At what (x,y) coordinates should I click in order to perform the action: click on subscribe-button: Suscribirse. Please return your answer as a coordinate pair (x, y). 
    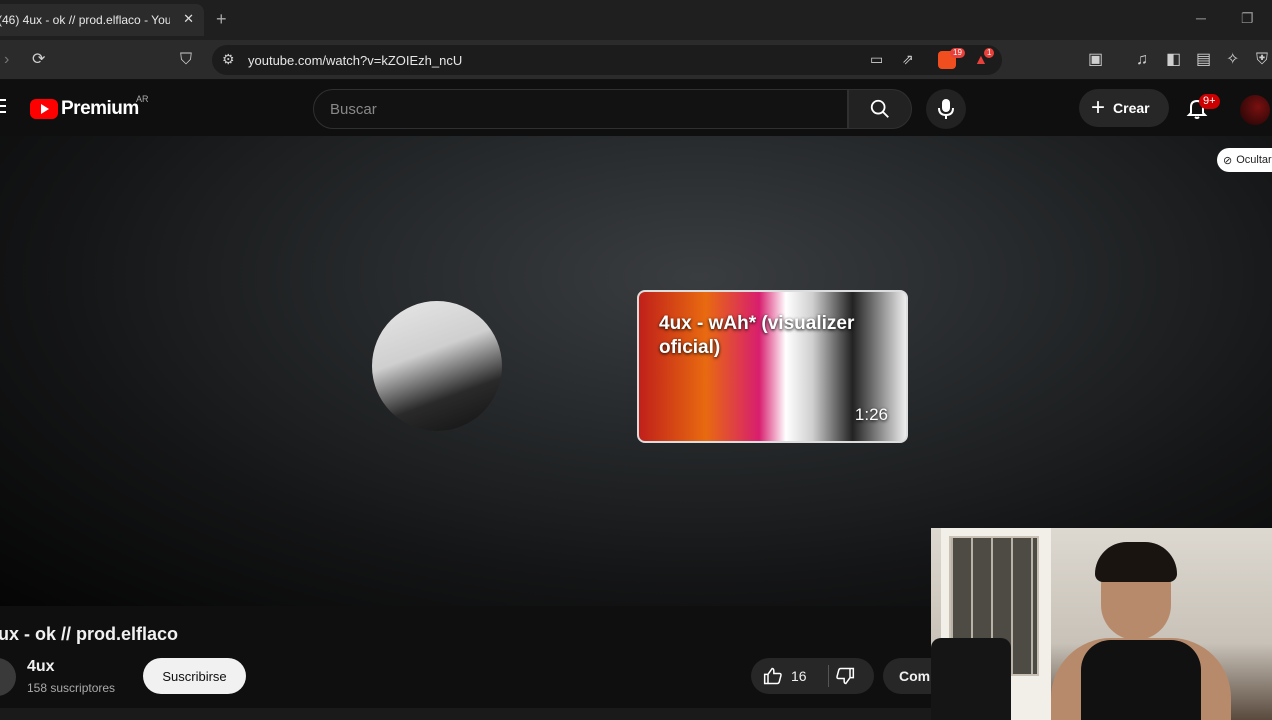
    Looking at the image, I should click on (194, 676).